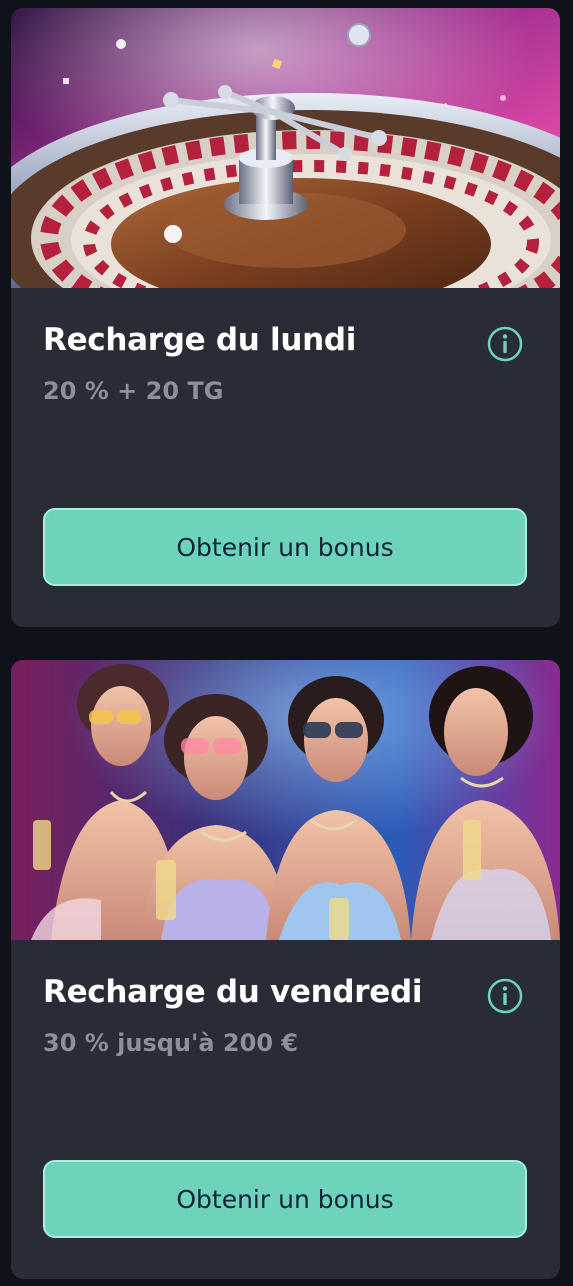 Image resolution: width=573 pixels, height=1286 pixels. Describe the element at coordinates (133, 391) in the screenshot. I see `offer-subtitle: 20 % + 20 TG` at that location.